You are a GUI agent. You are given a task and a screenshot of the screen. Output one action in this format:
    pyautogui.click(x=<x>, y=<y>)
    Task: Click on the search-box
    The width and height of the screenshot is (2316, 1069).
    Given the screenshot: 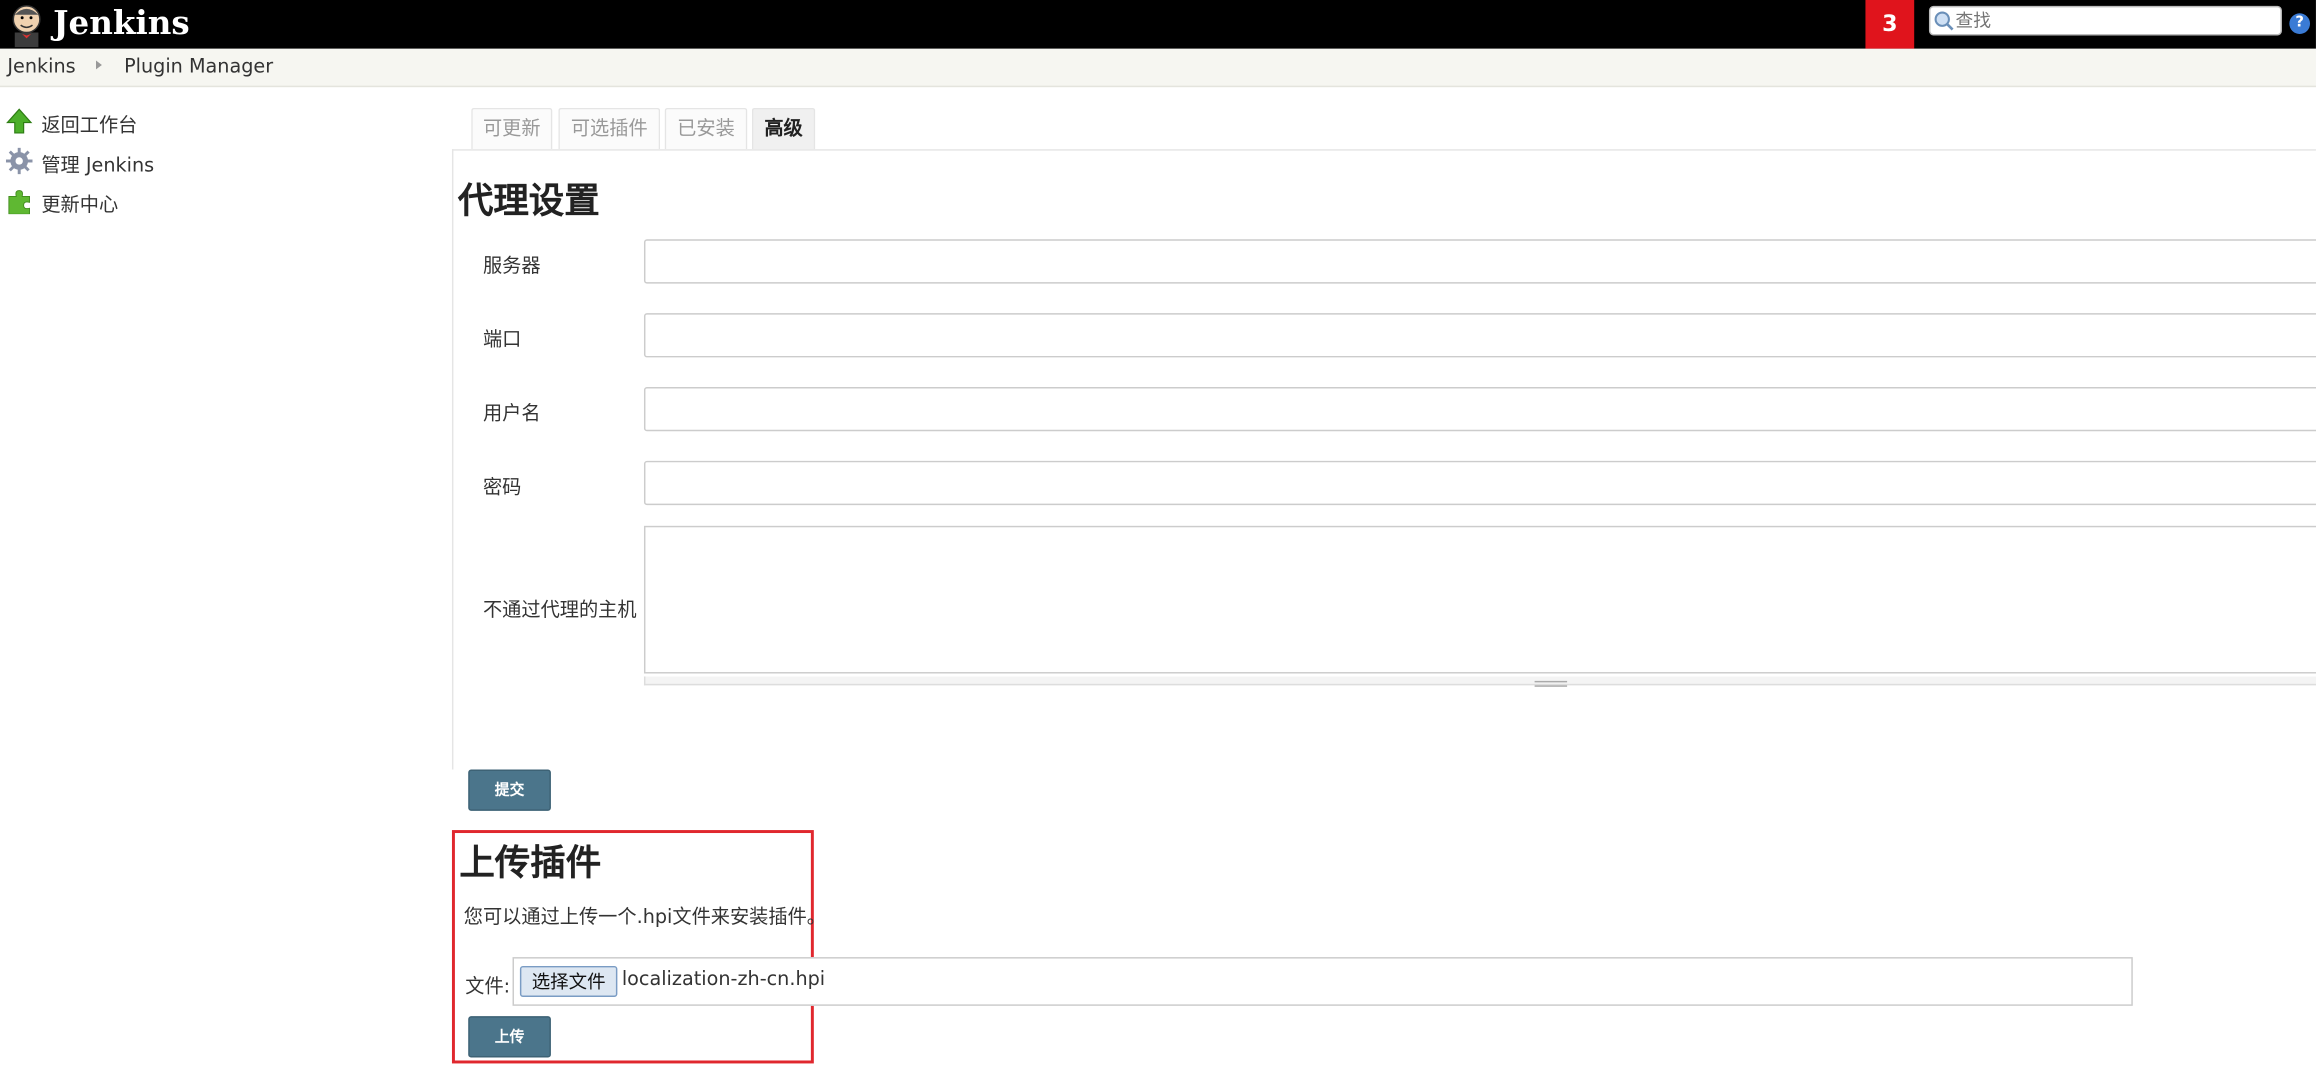 What is the action you would take?
    pyautogui.click(x=2105, y=20)
    